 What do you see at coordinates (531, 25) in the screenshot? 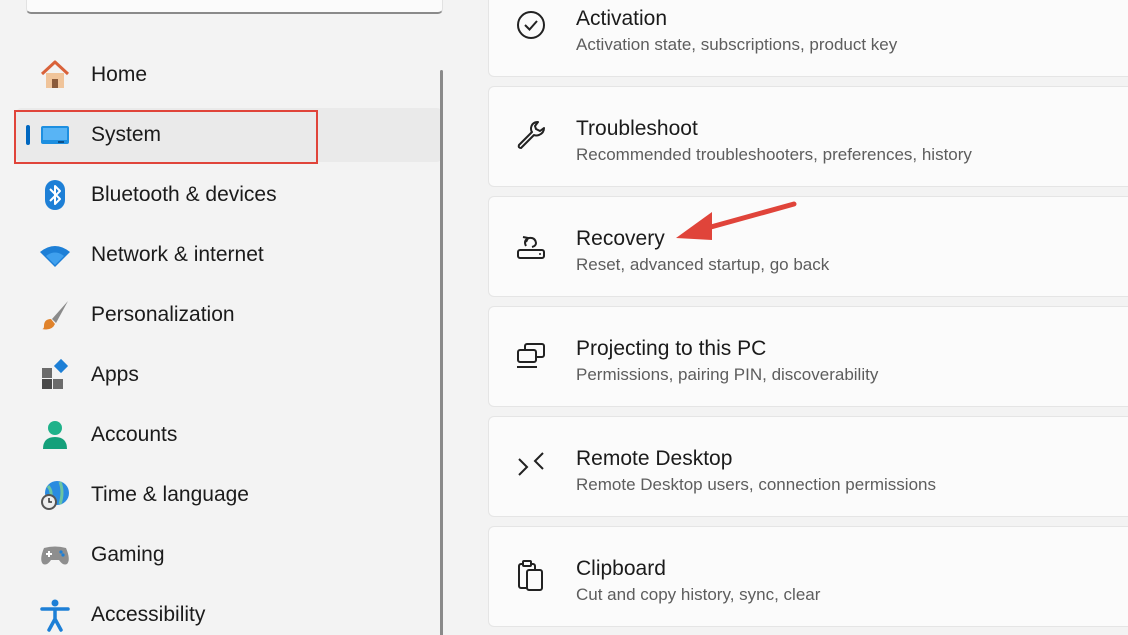
I see `check-circle-icon` at bounding box center [531, 25].